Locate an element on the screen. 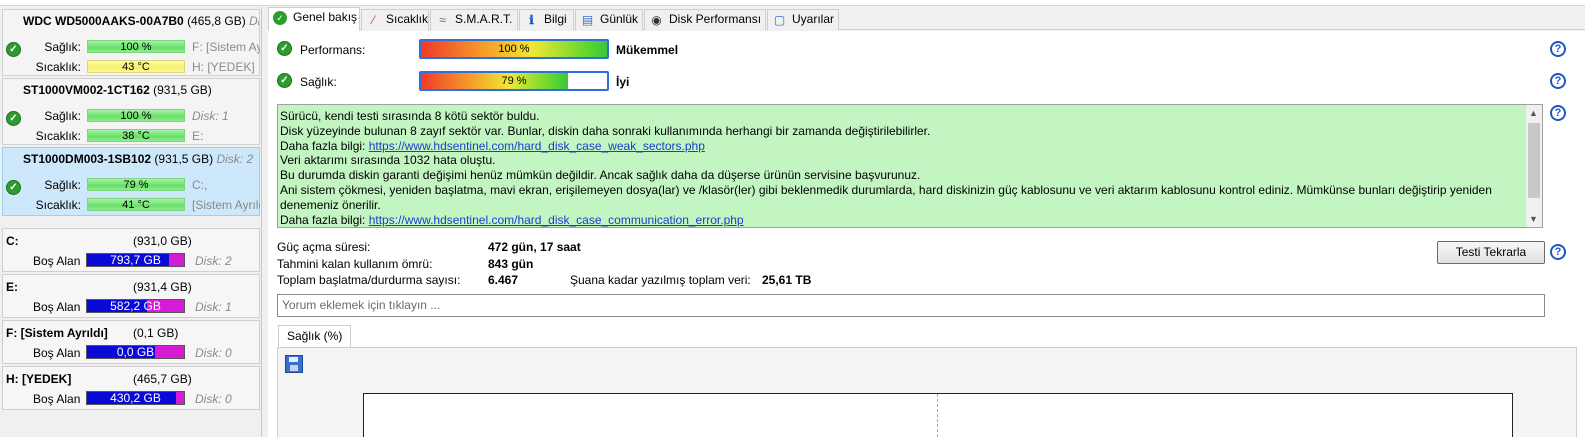 This screenshot has width=1585, height=437. volume-name: E: is located at coordinates (12, 287).